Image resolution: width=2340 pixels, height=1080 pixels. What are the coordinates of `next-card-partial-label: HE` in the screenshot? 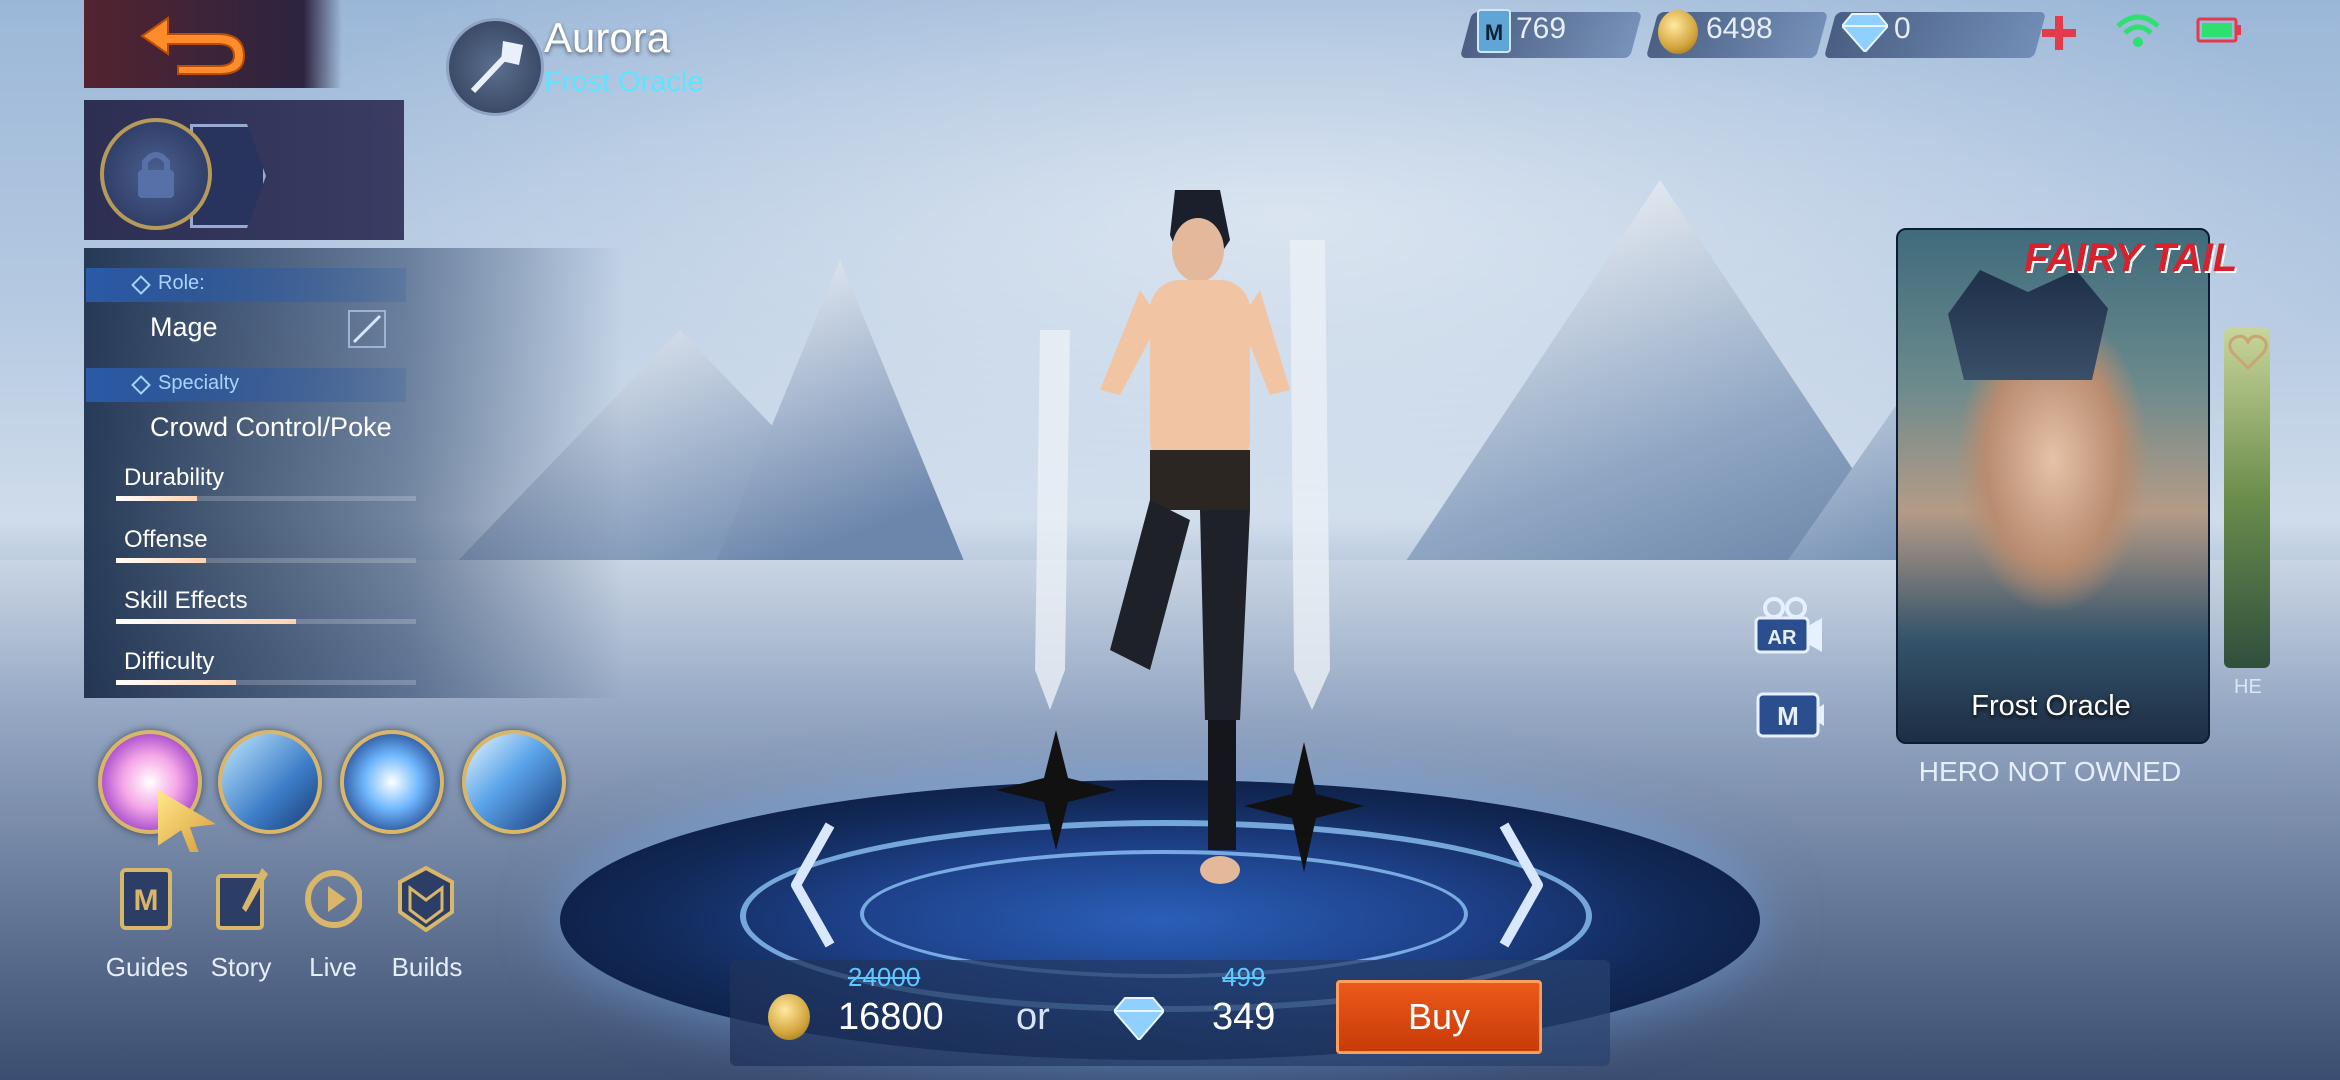 It's located at (2248, 687).